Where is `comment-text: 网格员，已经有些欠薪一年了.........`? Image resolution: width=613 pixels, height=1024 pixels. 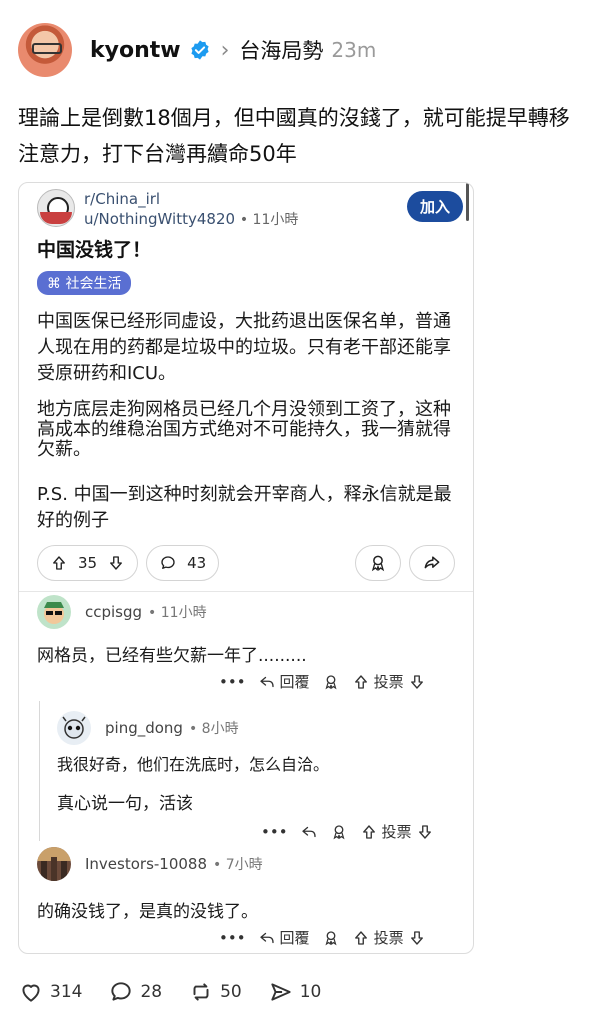
comment-text: 网格员，已经有些欠薪一年了......... is located at coordinates (172, 656).